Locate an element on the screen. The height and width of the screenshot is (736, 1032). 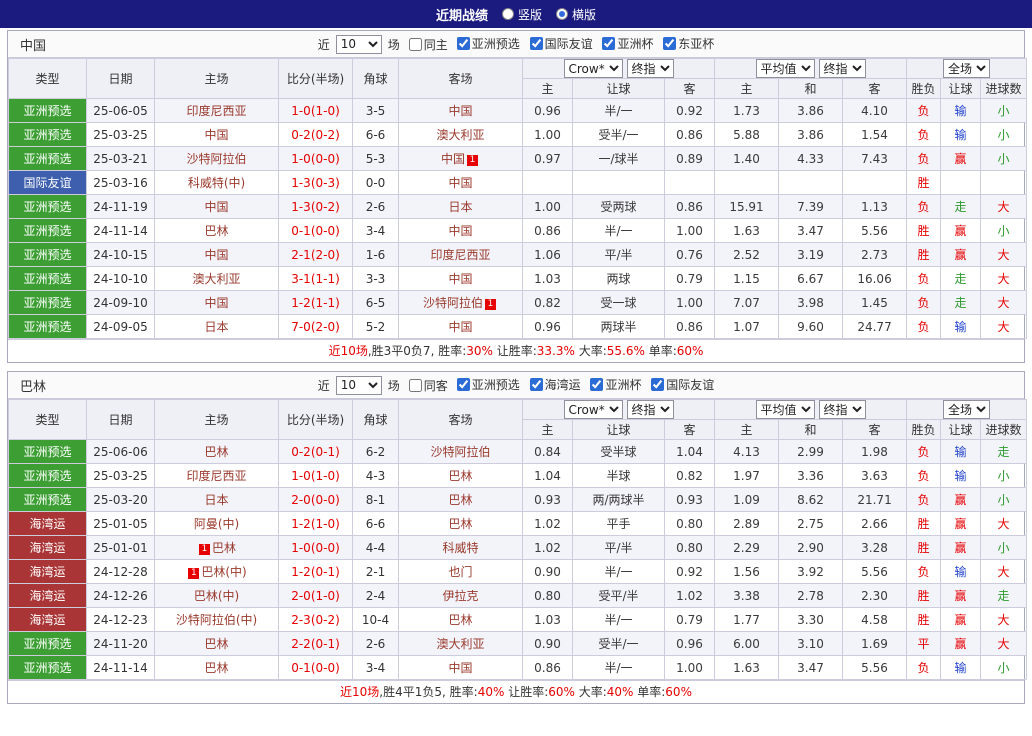
home-team-link: 沙特阿拉伯 is located at coordinates (216, 159).